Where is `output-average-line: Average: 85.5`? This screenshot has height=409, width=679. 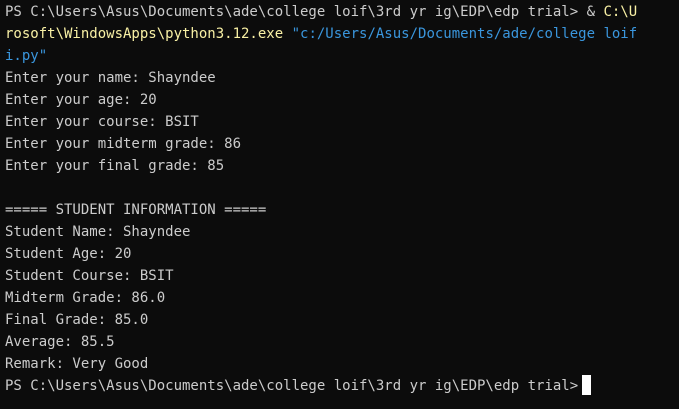
output-average-line: Average: 85.5 is located at coordinates (60, 342).